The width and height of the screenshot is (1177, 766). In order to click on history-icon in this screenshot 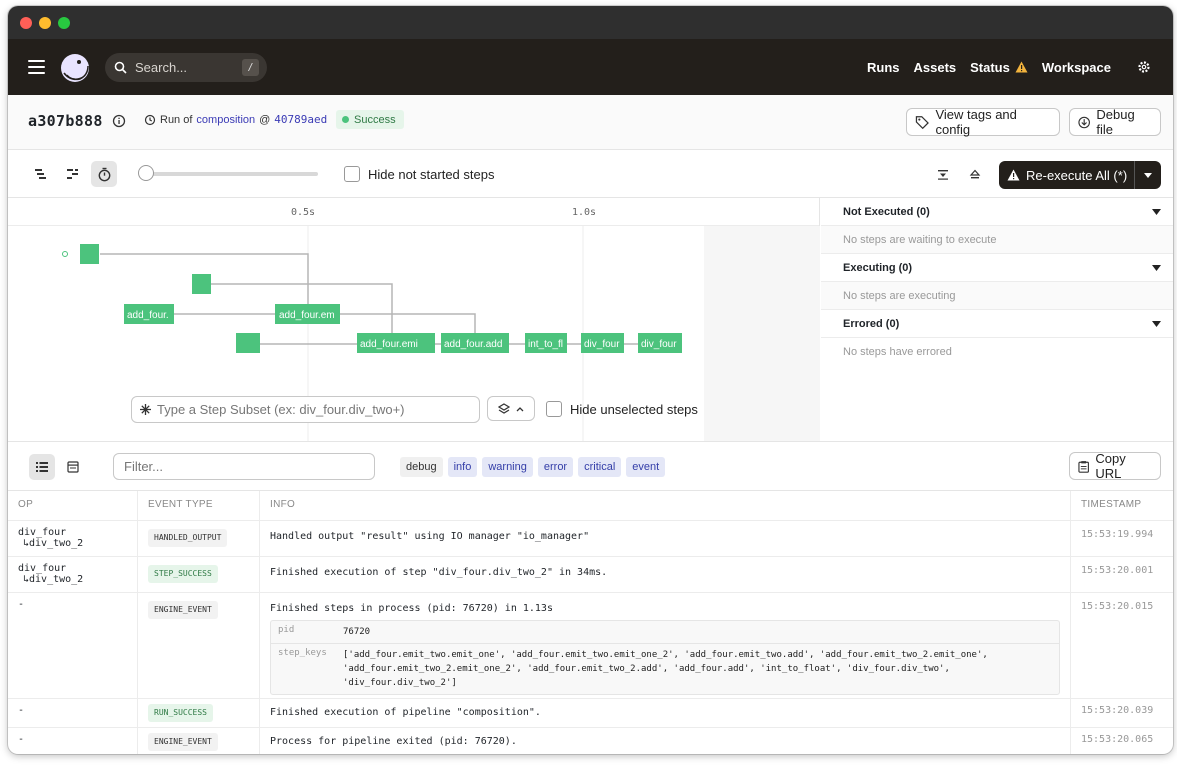, I will do `click(150, 119)`.